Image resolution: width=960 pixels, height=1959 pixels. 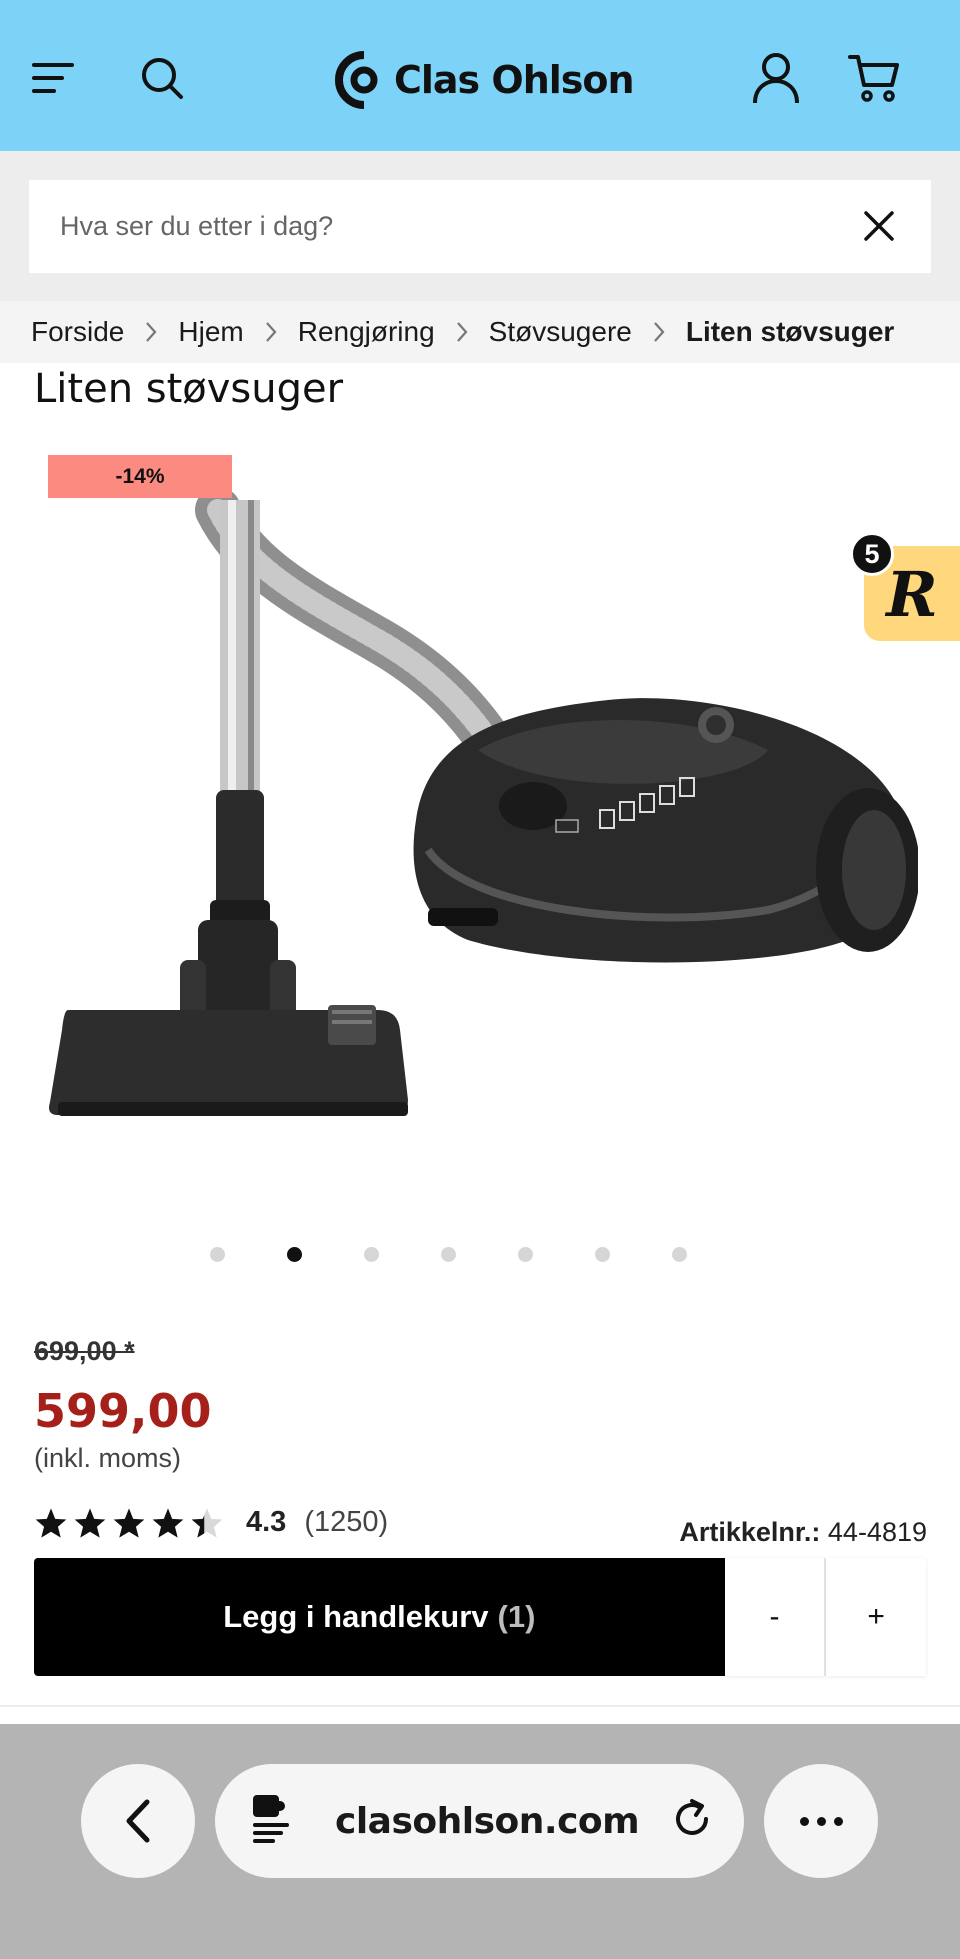 I want to click on article-number: Artikkelnr.: 44-4819, so click(x=803, y=1532).